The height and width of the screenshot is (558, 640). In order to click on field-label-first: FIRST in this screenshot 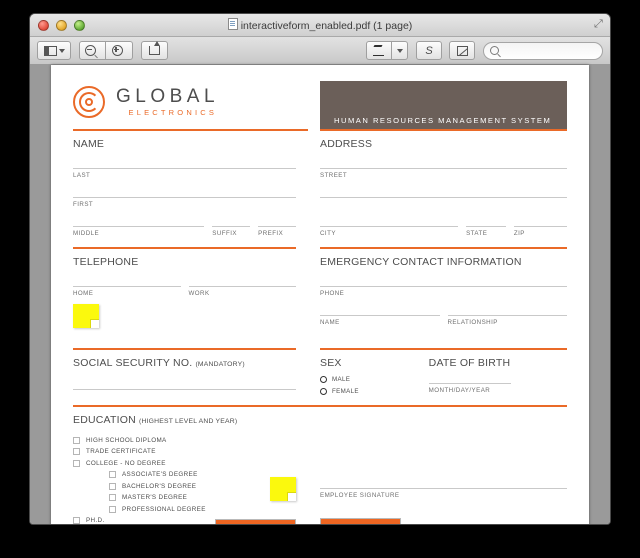, I will do `click(83, 204)`.